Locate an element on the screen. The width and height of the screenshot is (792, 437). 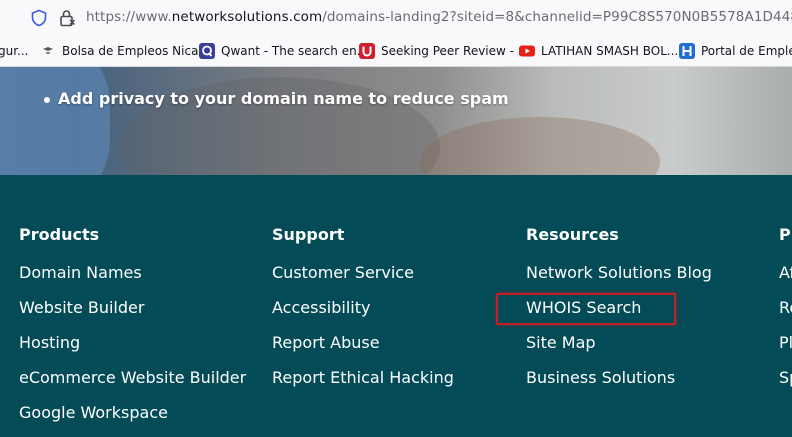
qwant-favicon-icon is located at coordinates (207, 50).